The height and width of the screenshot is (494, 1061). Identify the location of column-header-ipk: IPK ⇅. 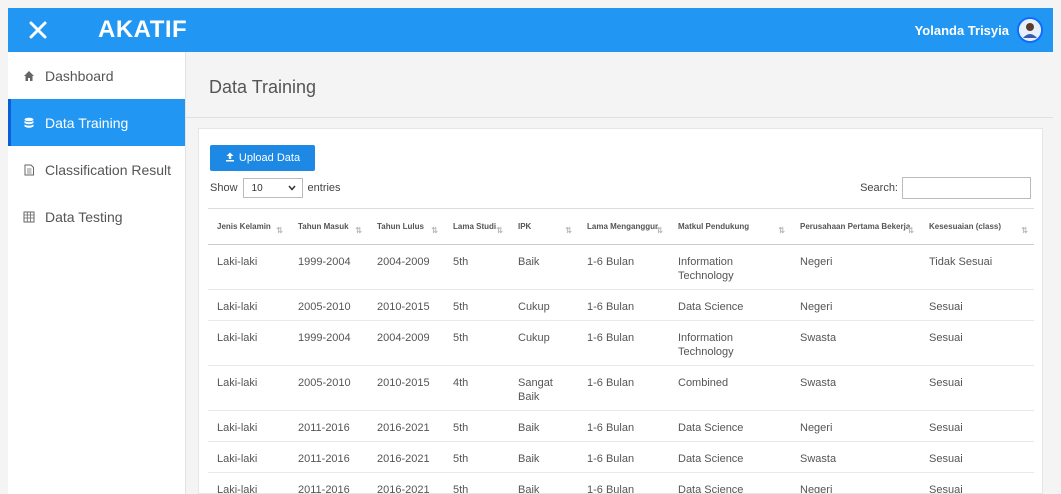
(543, 226).